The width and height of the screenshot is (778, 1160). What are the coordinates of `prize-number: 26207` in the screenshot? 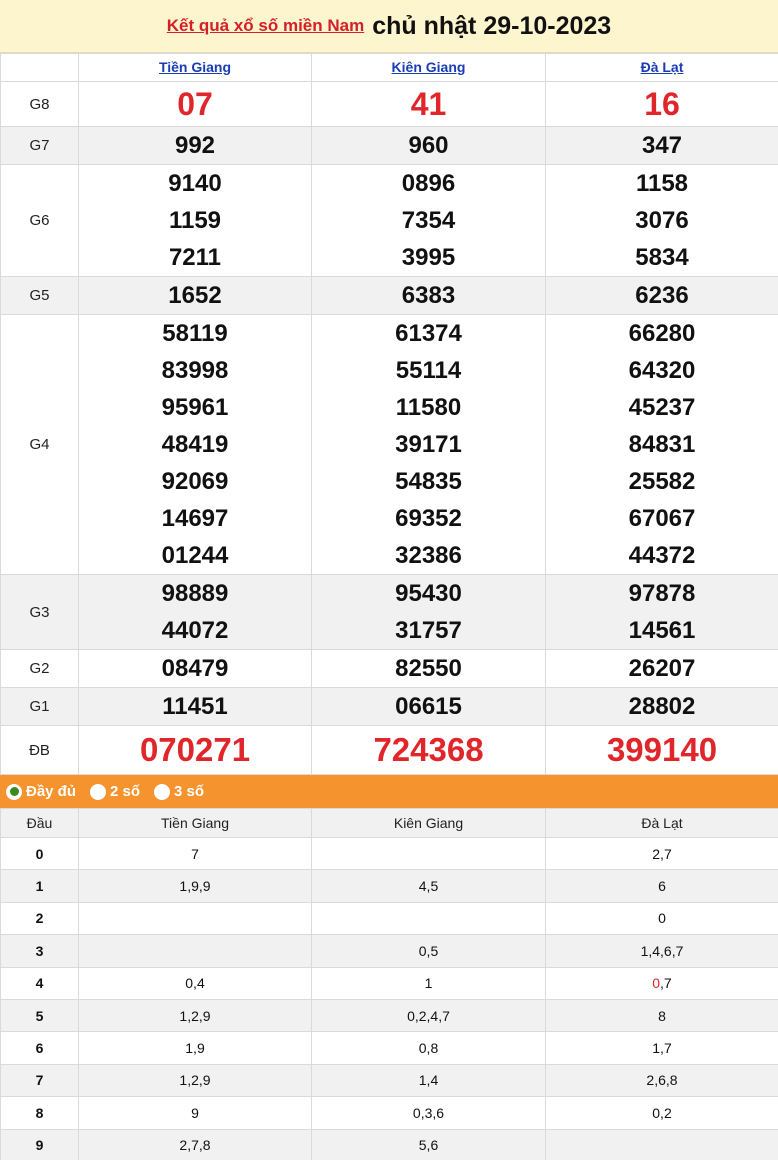 It's located at (662, 668).